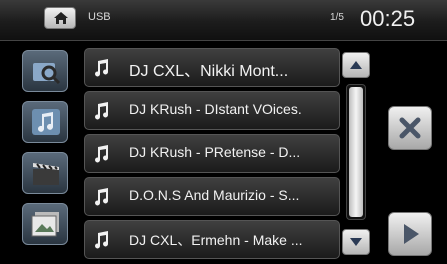  Describe the element at coordinates (215, 109) in the screenshot. I see `track-title: DJ KRush - DIstant VOices.` at that location.